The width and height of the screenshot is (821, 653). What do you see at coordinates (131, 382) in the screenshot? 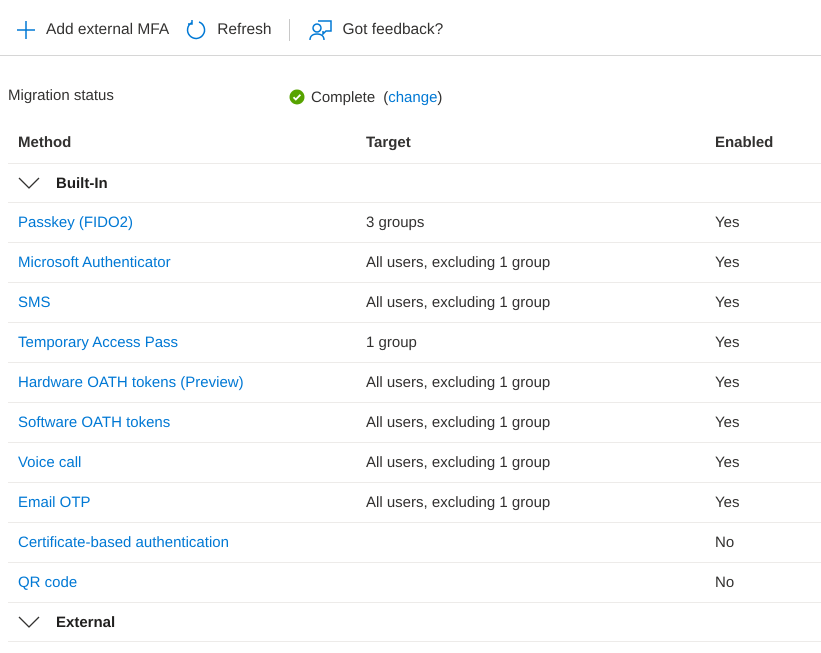
I see `method-link: Hardware OATH tokens (Preview)` at bounding box center [131, 382].